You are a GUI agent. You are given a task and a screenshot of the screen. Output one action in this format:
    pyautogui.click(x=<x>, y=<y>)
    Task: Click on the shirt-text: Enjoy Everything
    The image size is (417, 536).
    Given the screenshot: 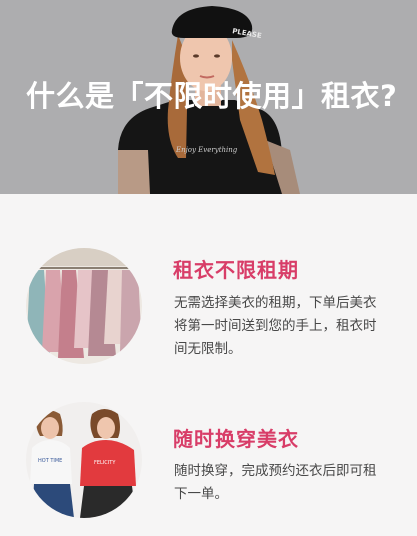 What is the action you would take?
    pyautogui.click(x=206, y=150)
    